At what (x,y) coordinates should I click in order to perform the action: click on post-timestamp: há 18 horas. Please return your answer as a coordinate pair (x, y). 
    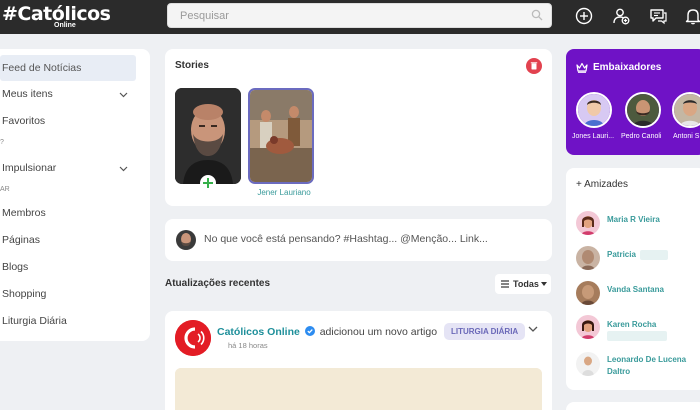
    Looking at the image, I should click on (248, 345).